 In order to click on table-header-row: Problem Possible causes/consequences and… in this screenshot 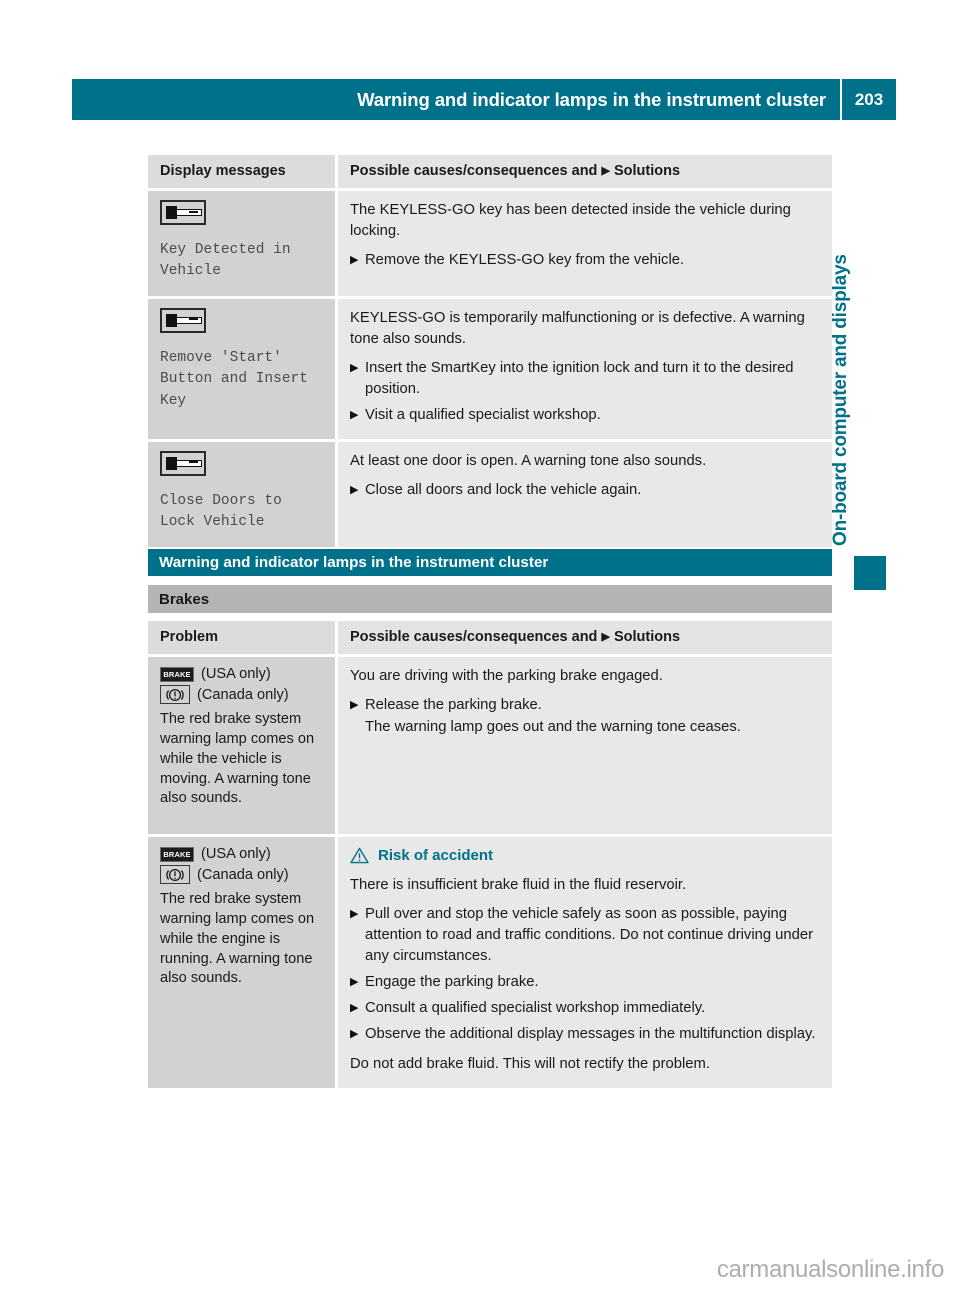, I will do `click(490, 639)`.